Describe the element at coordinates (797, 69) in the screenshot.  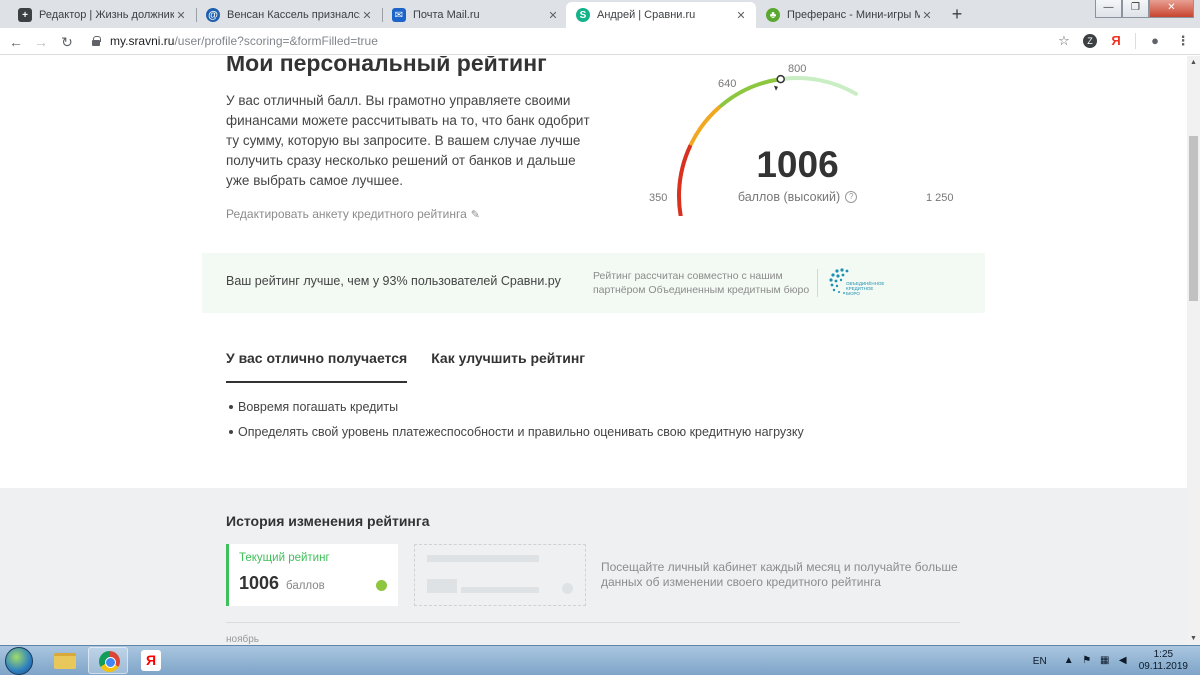
I see `gauge-label-800: 800` at that location.